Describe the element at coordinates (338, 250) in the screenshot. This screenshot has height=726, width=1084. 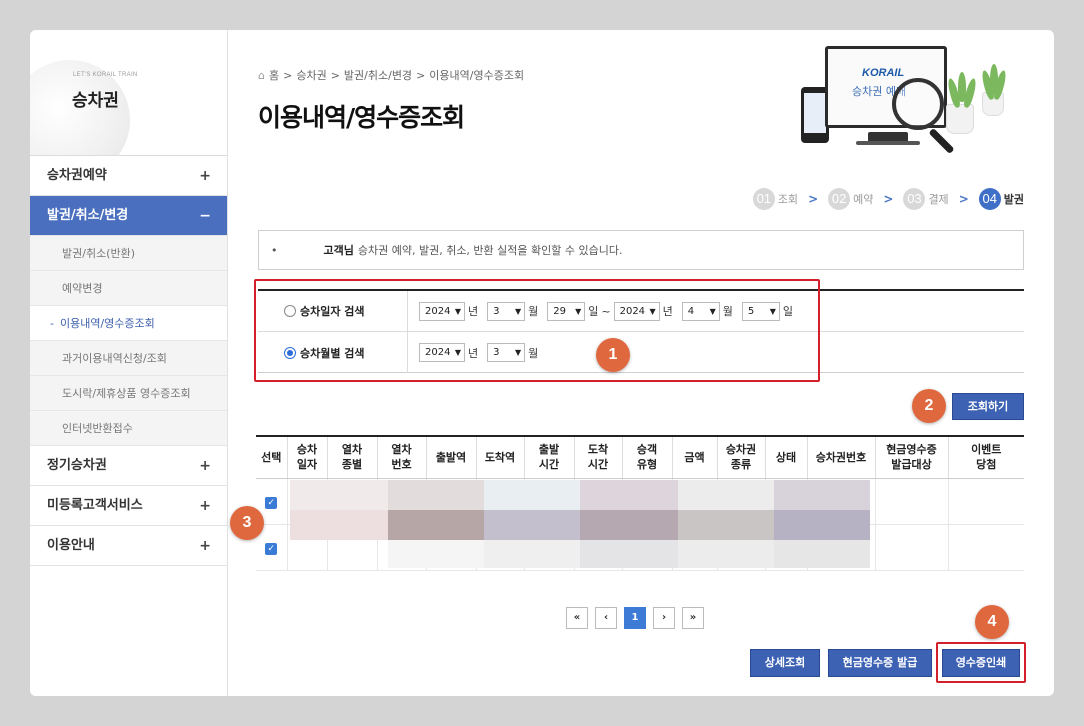
I see `customer-name: 고객님` at that location.